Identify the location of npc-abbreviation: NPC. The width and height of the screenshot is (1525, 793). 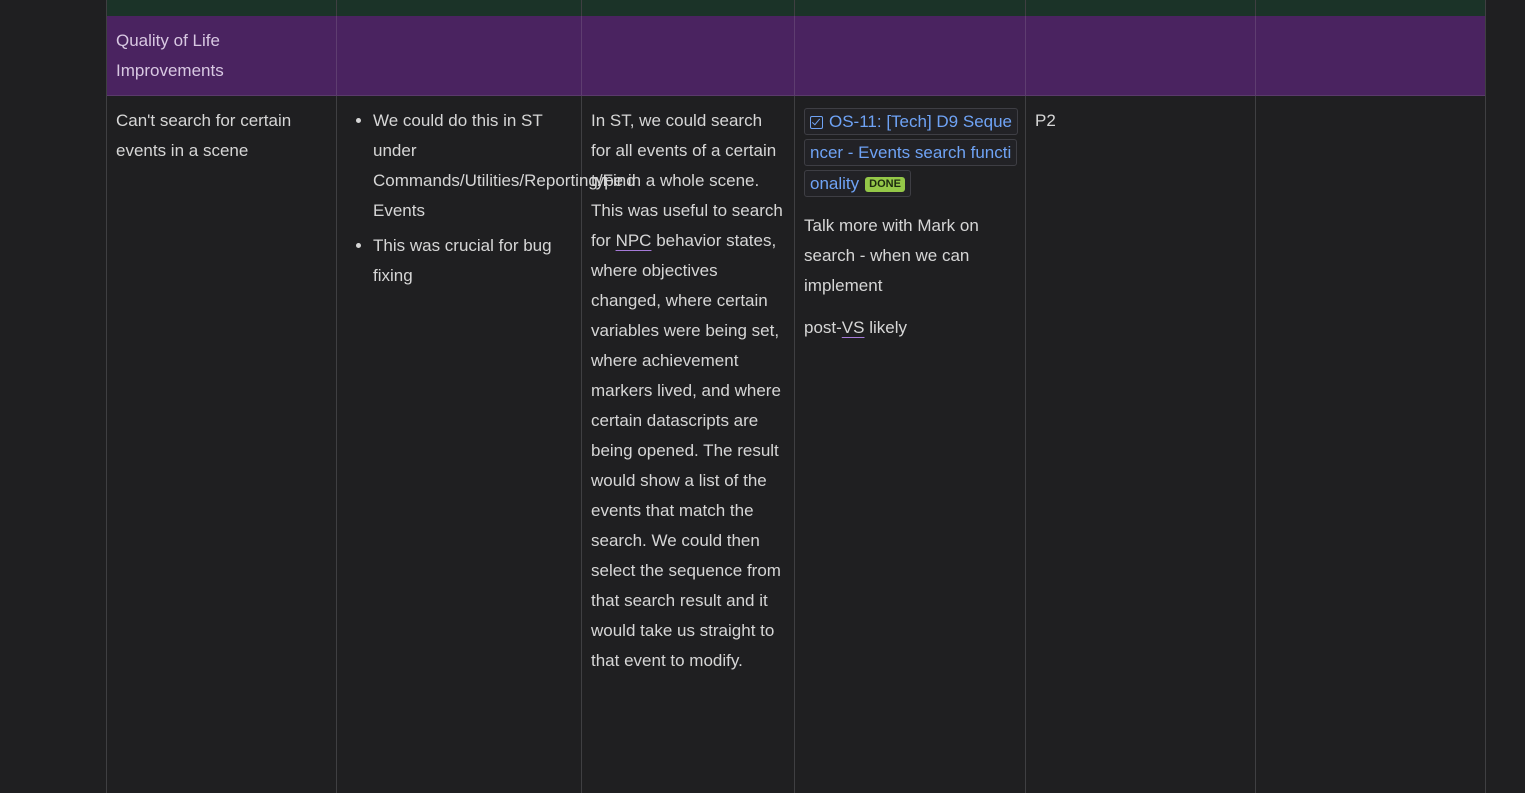
(634, 240).